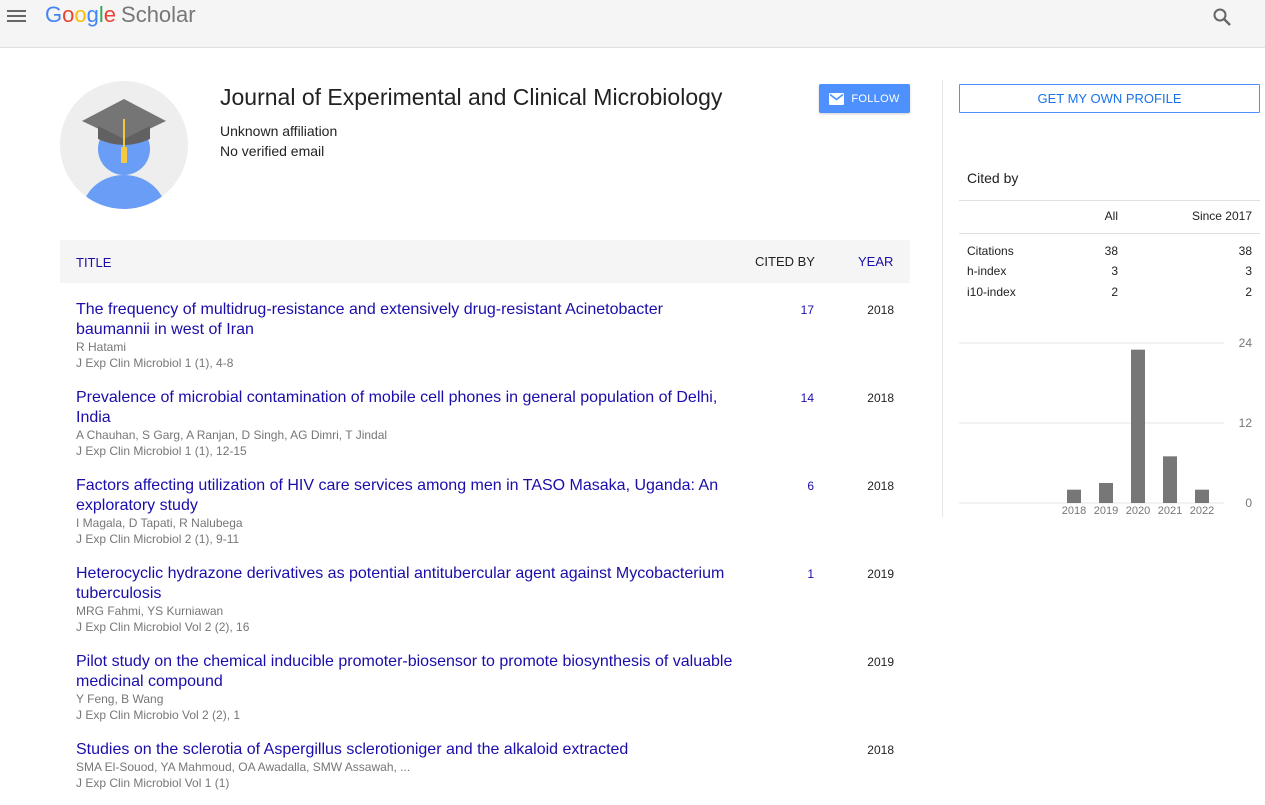 This screenshot has width=1265, height=805. What do you see at coordinates (991, 292) in the screenshot?
I see `stats-label-i10-index: i10-index` at bounding box center [991, 292].